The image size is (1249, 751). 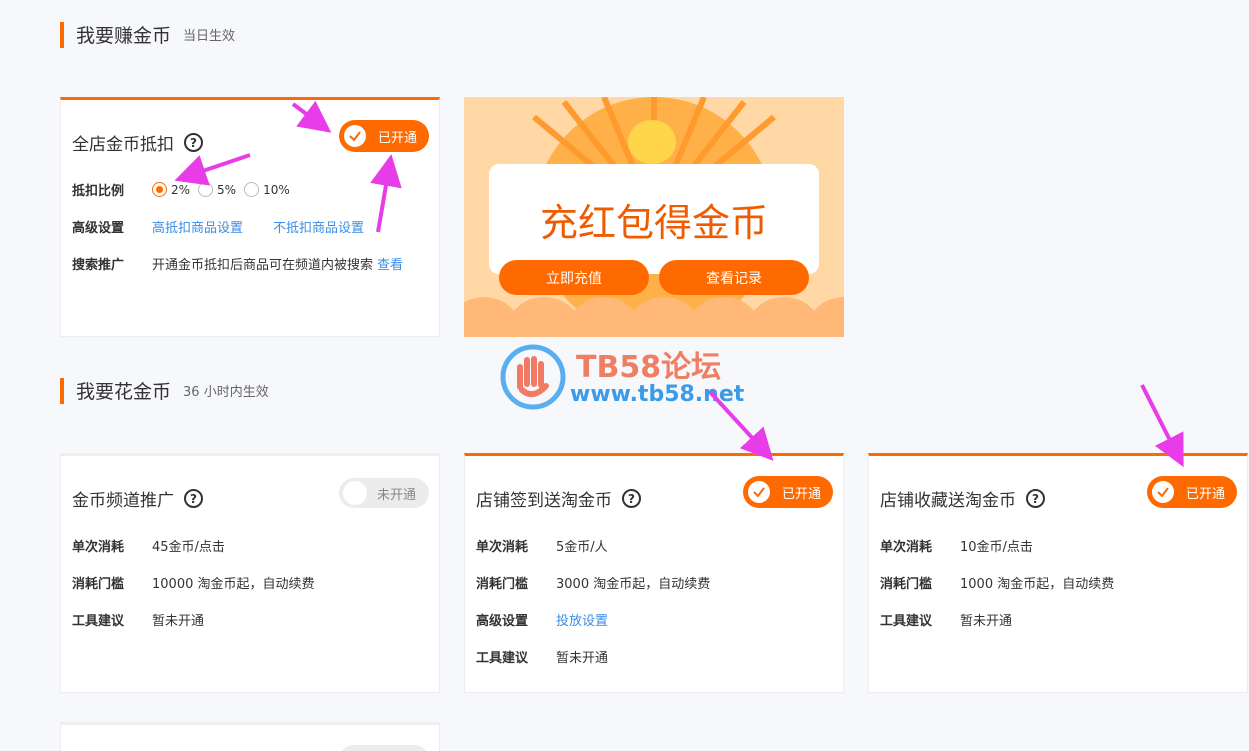 I want to click on forum-watermark: TB58论坛 www.tb58.net, so click(x=628, y=377).